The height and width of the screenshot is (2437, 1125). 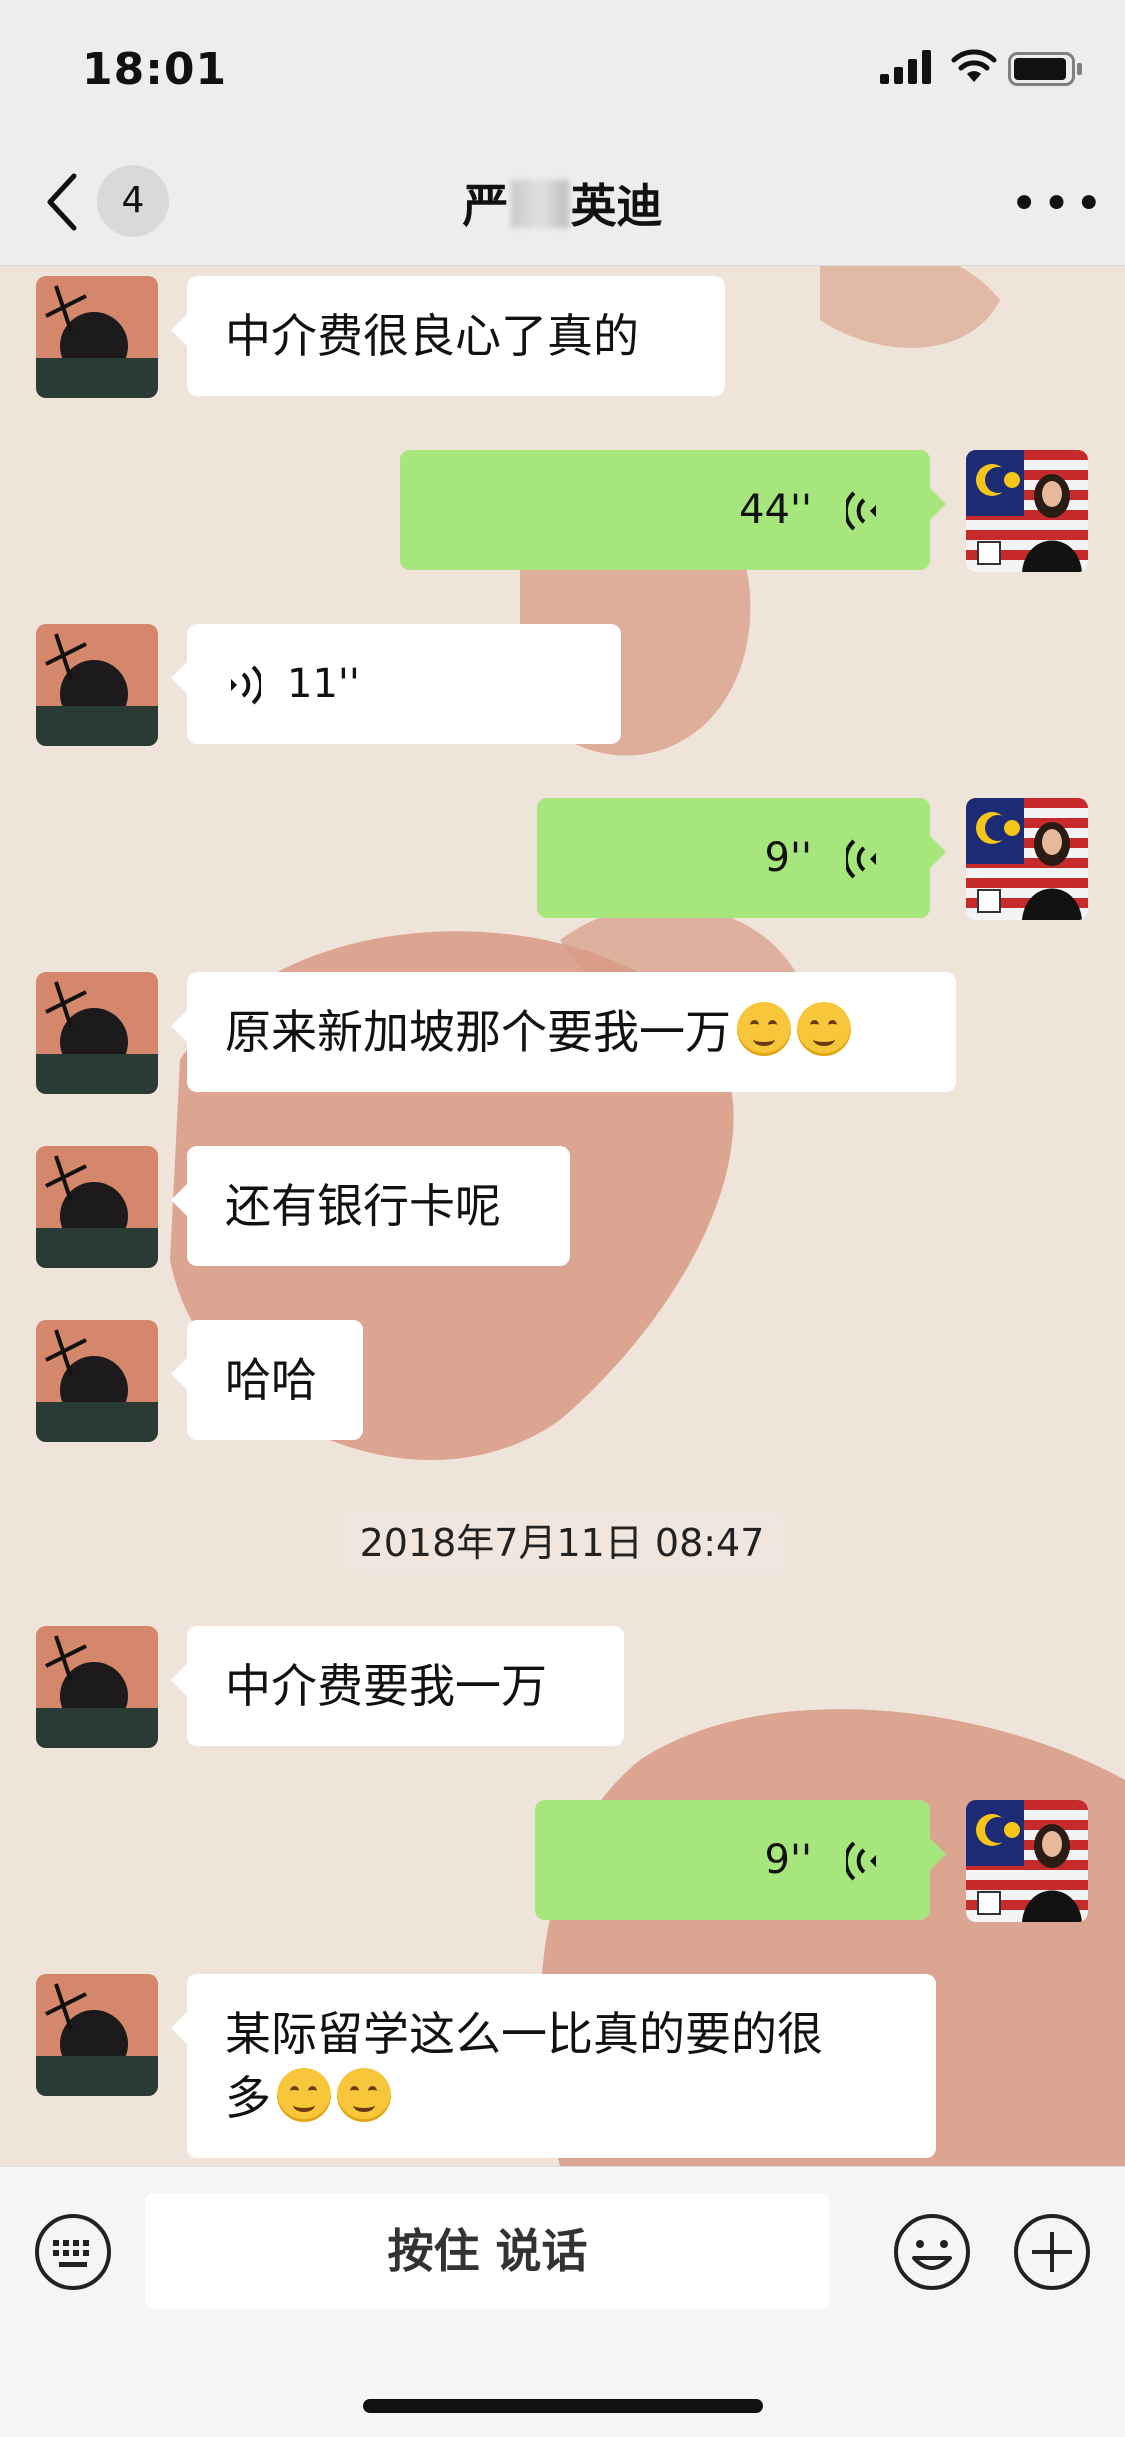 What do you see at coordinates (271, 1380) in the screenshot?
I see `message-text: 哈哈` at bounding box center [271, 1380].